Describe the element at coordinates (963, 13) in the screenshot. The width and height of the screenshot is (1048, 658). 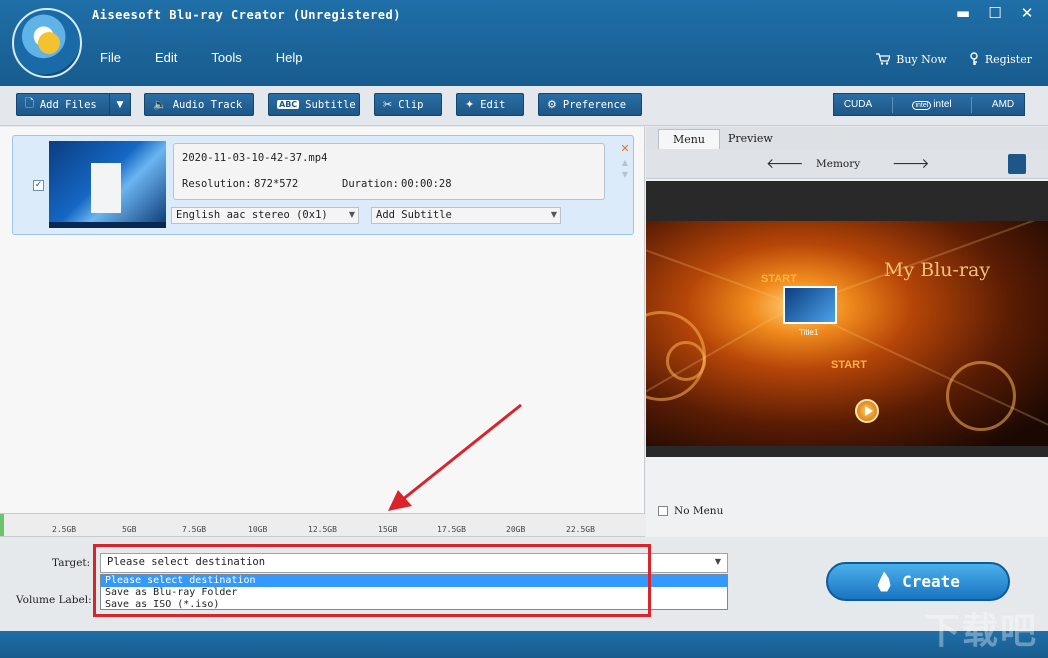
I see `minimize-icon: ▬` at that location.